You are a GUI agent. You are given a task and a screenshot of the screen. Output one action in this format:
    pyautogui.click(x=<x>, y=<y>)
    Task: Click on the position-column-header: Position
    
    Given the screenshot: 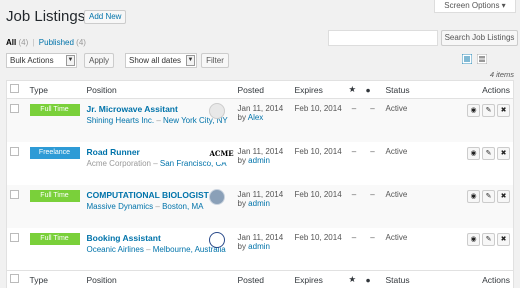 What is the action you would take?
    pyautogui.click(x=159, y=89)
    